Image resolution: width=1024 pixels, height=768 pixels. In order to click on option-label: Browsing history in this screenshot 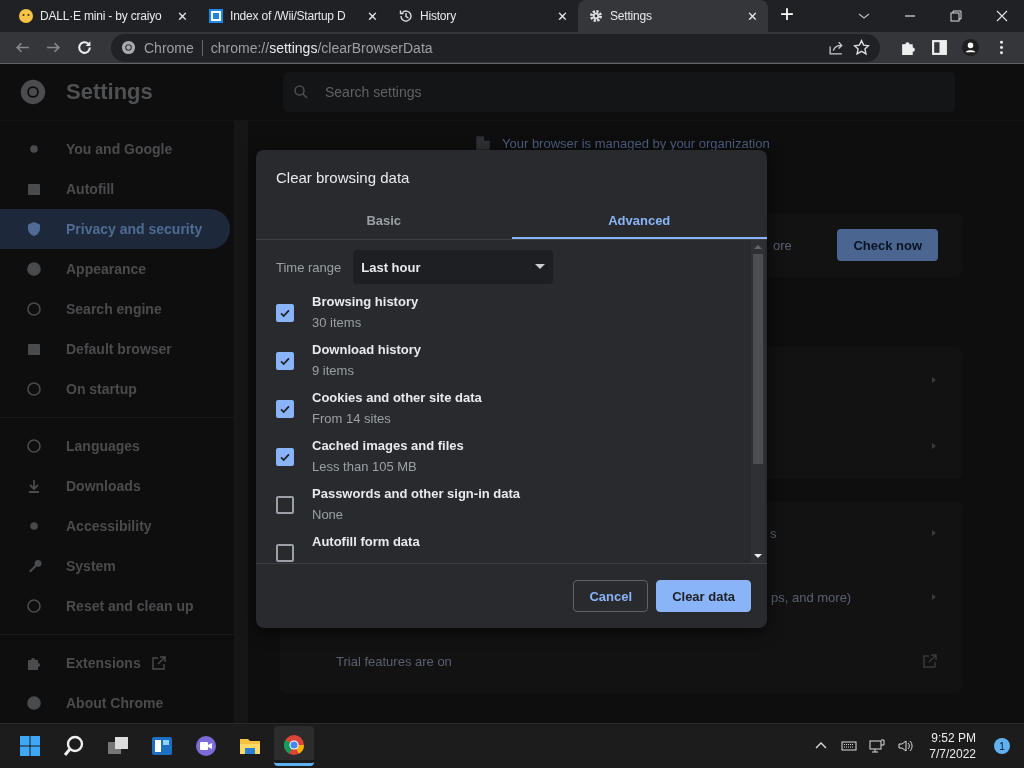, I will do `click(365, 302)`.